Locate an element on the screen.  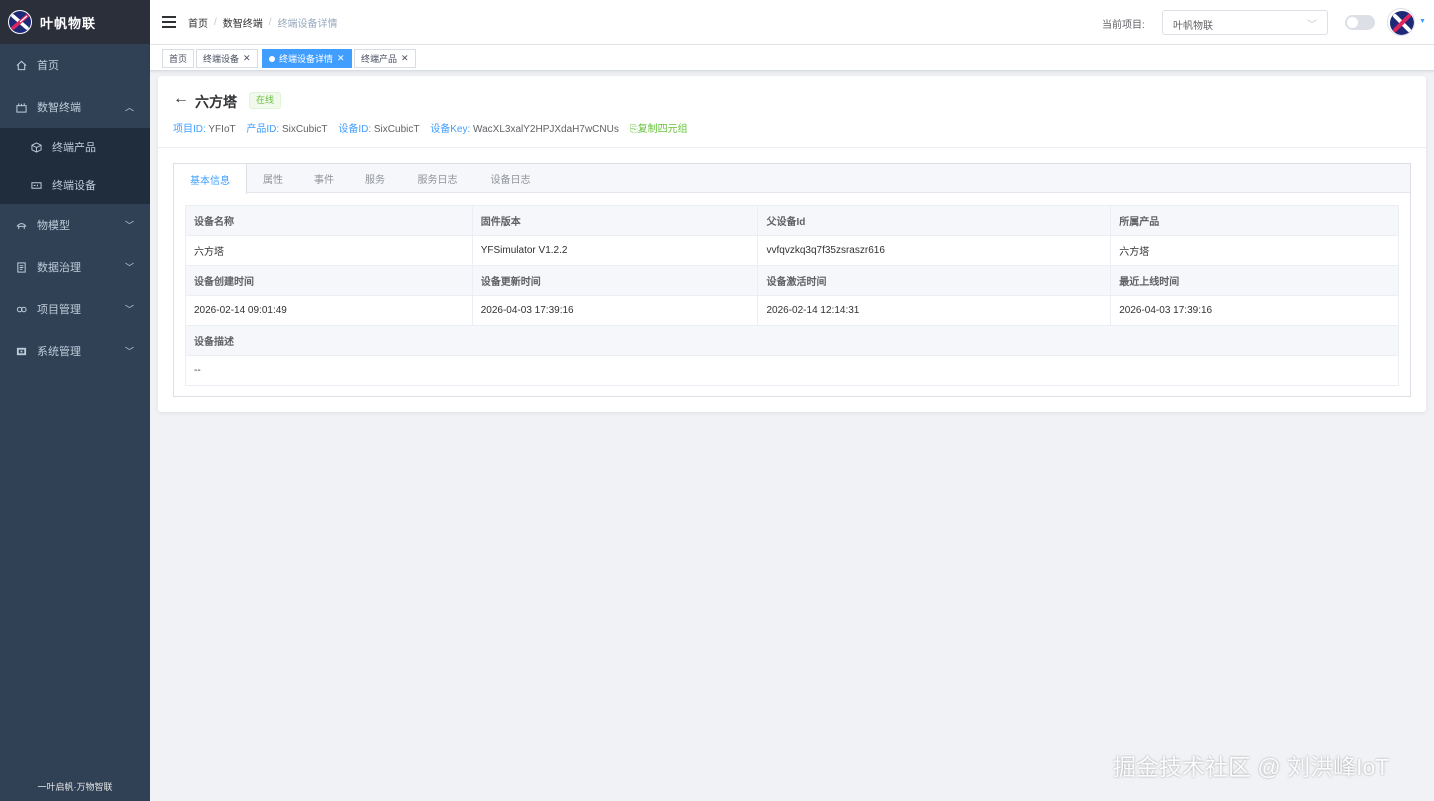
device-key-value: WacXL3xalY2HPJXdaH7wCNUs is located at coordinates (546, 129).